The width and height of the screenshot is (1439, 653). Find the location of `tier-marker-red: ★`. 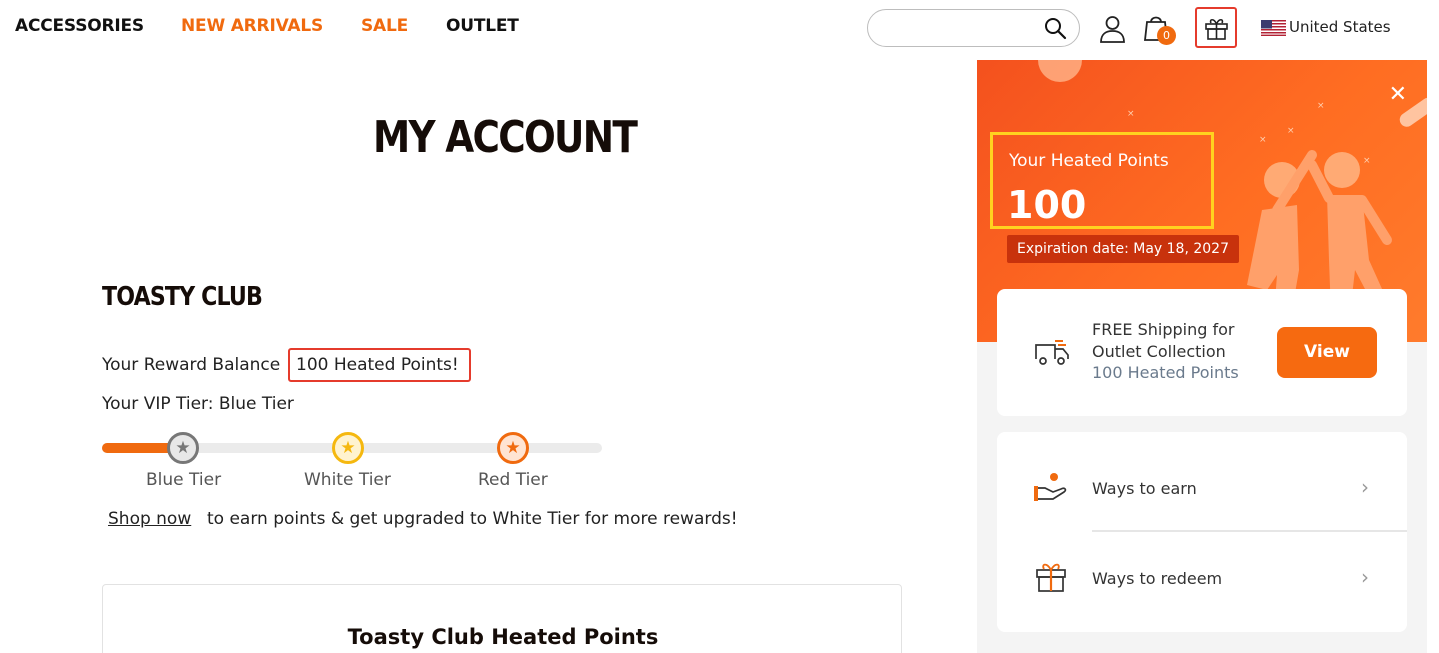

tier-marker-red: ★ is located at coordinates (513, 448).